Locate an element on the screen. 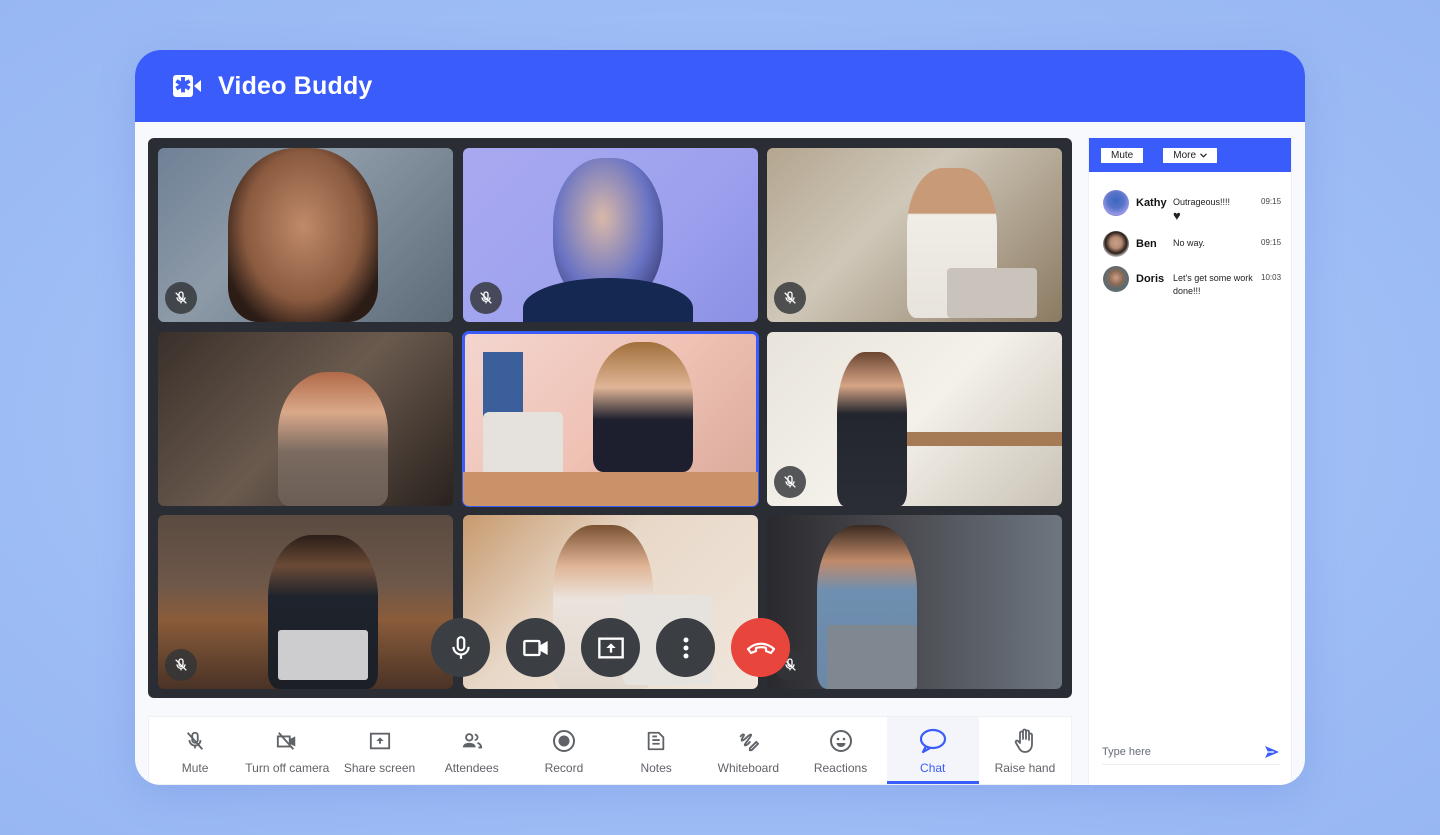  chat-mute-button: Mute is located at coordinates (1122, 155).